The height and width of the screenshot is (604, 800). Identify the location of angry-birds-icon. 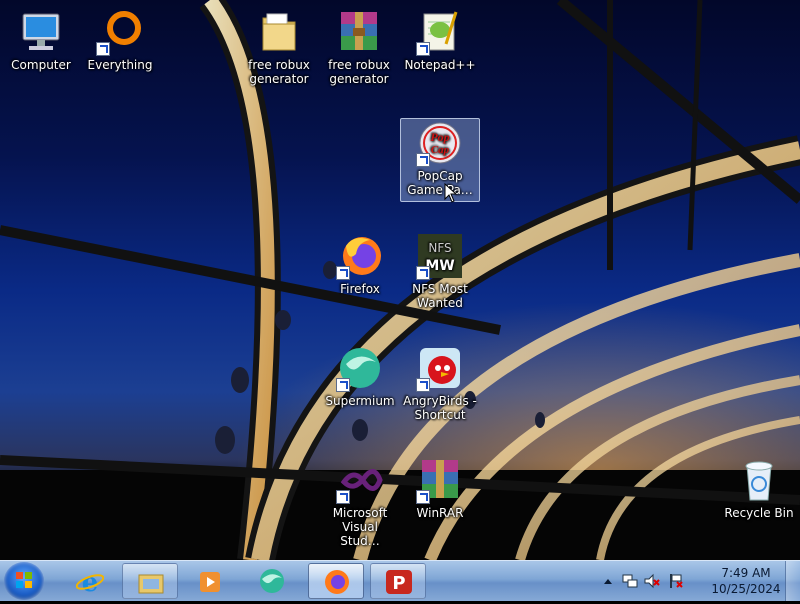
(440, 368).